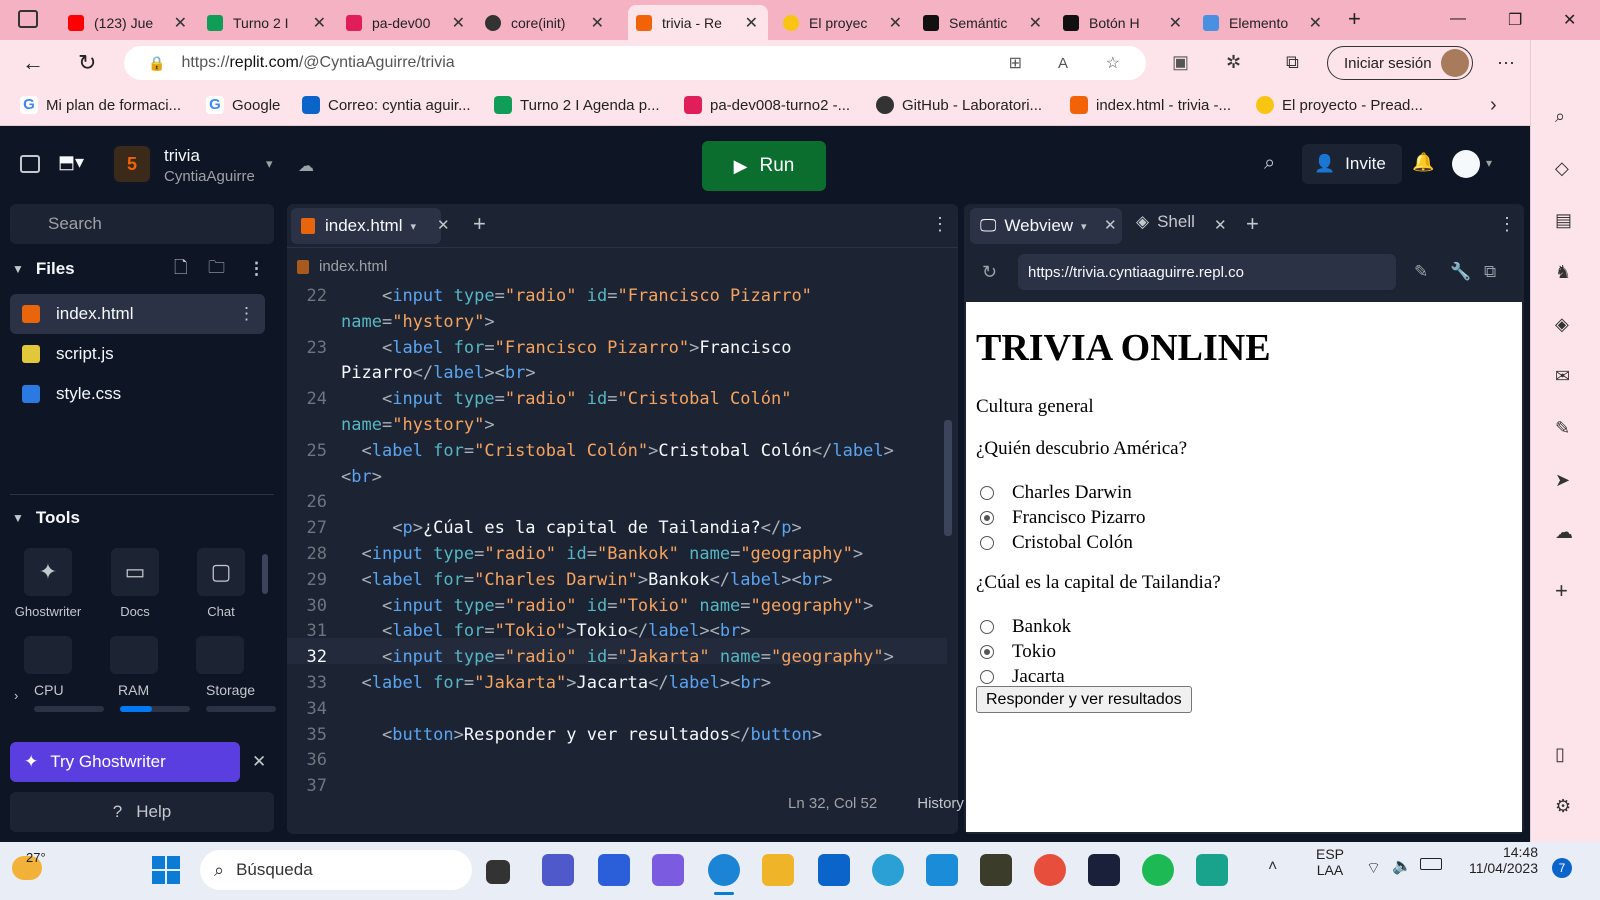 This screenshot has height=900, width=1600. What do you see at coordinates (1158, 870) in the screenshot?
I see `spotify-icon` at bounding box center [1158, 870].